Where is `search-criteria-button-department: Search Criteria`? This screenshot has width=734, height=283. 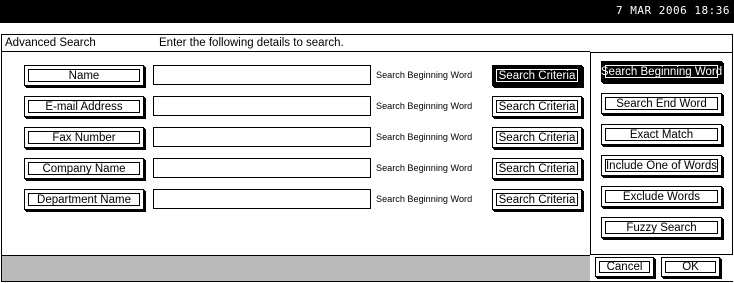
search-criteria-button-department: Search Criteria is located at coordinates (537, 199).